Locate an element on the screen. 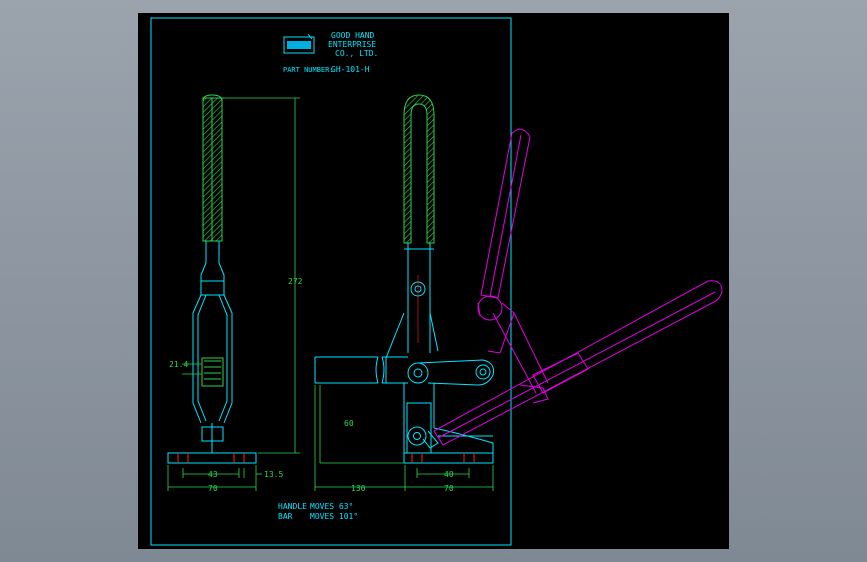 The image size is (867, 562). dim-side-width: 21.4 is located at coordinates (178, 364).